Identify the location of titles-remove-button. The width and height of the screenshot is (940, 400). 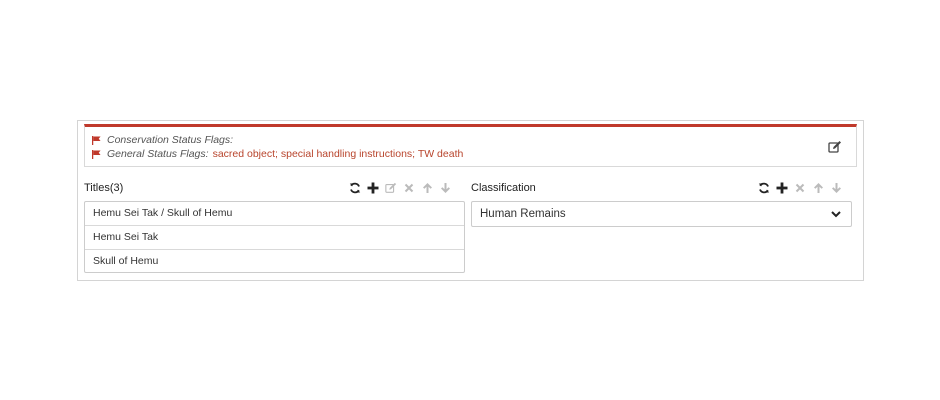
(409, 188).